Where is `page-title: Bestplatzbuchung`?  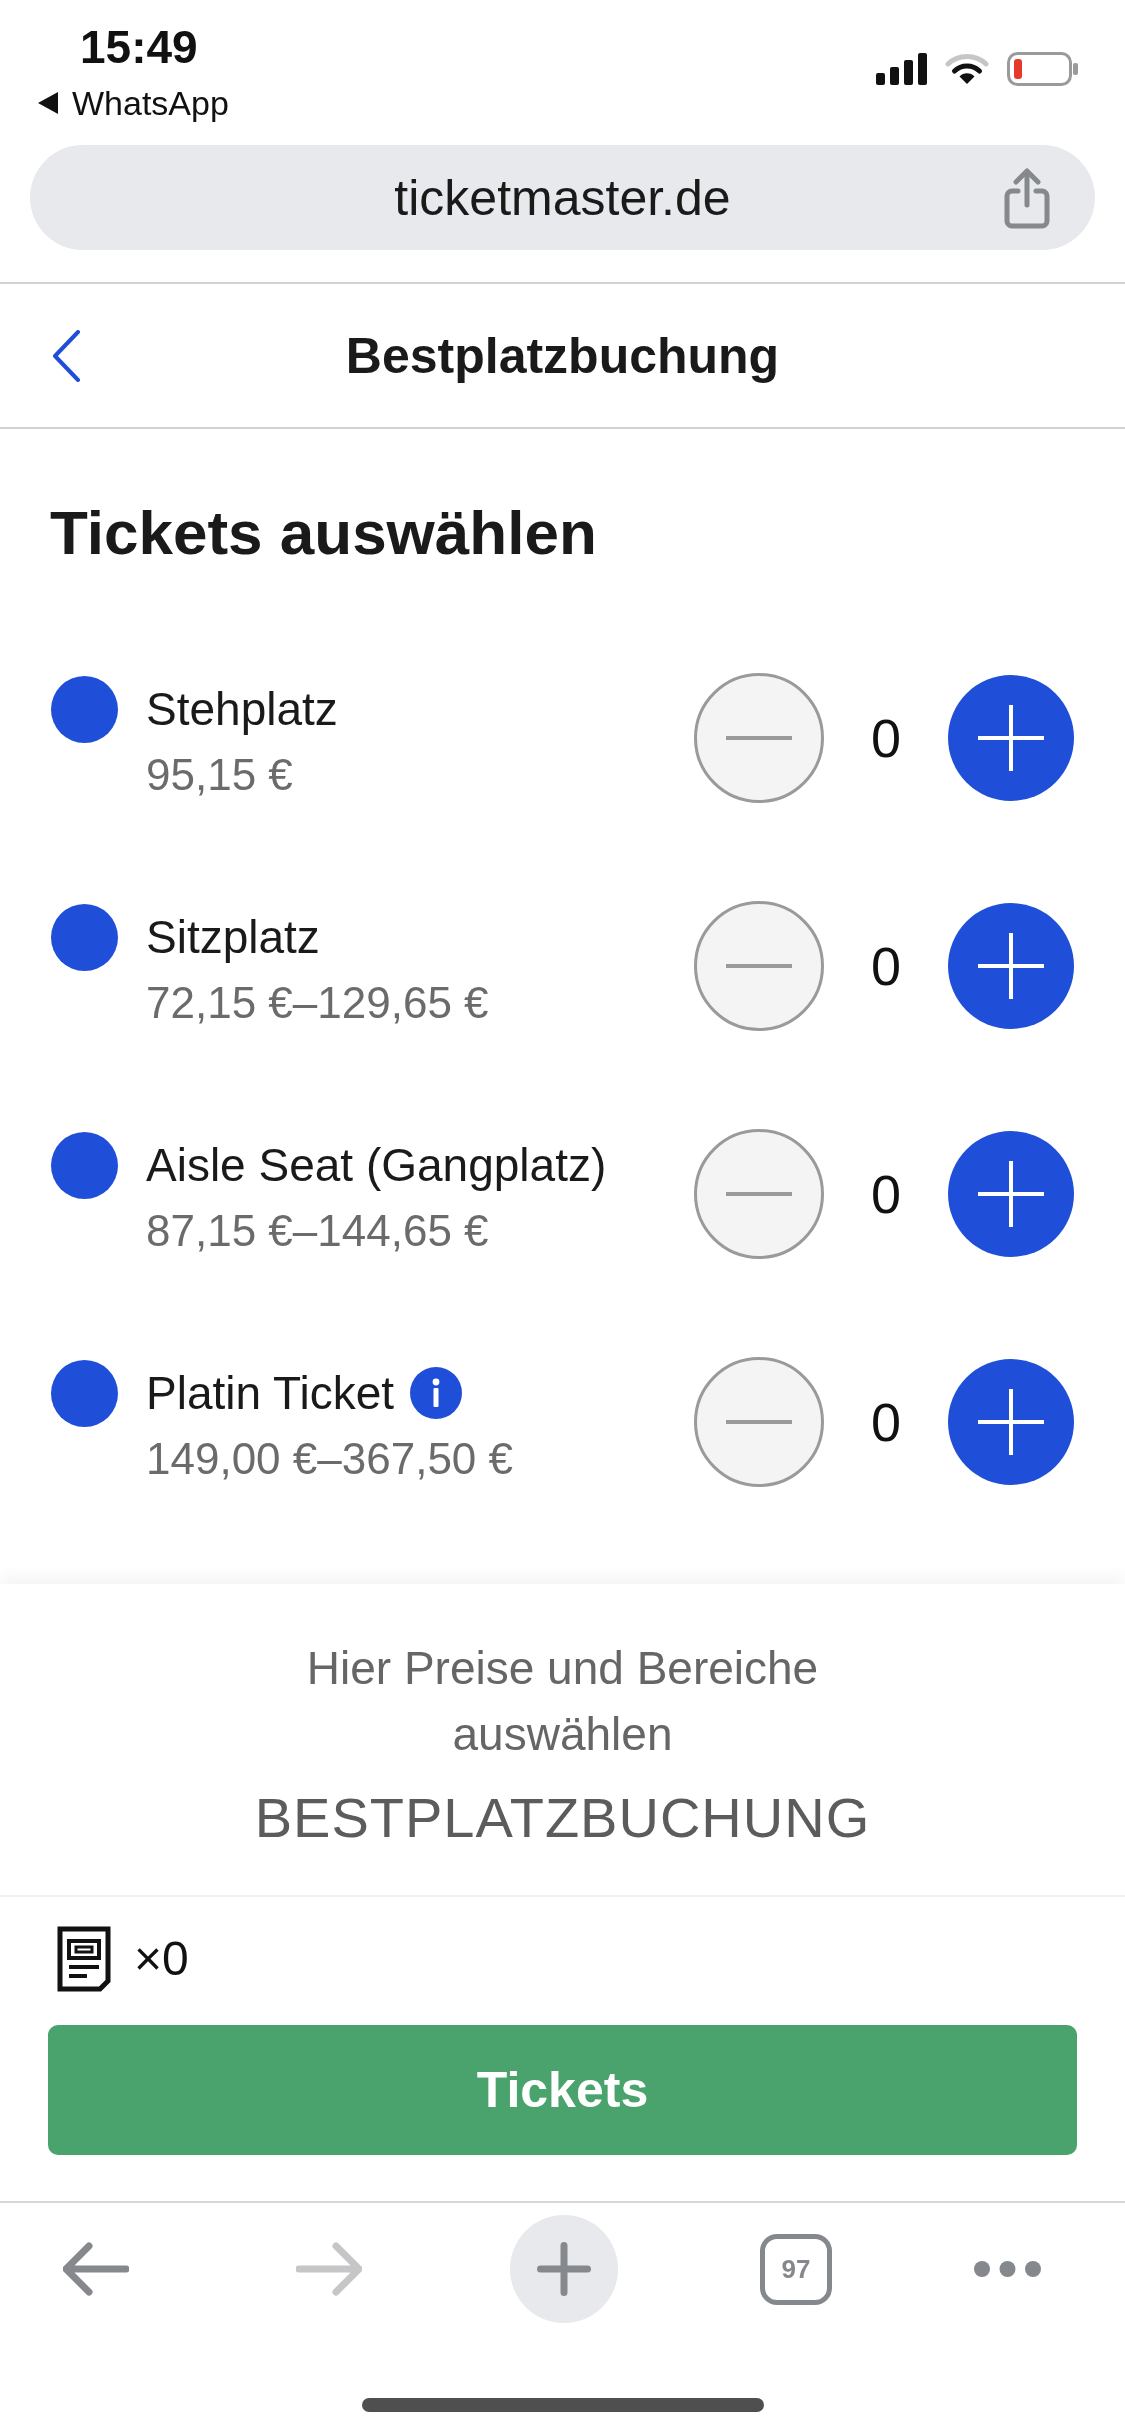
page-title: Bestplatzbuchung is located at coordinates (562, 355).